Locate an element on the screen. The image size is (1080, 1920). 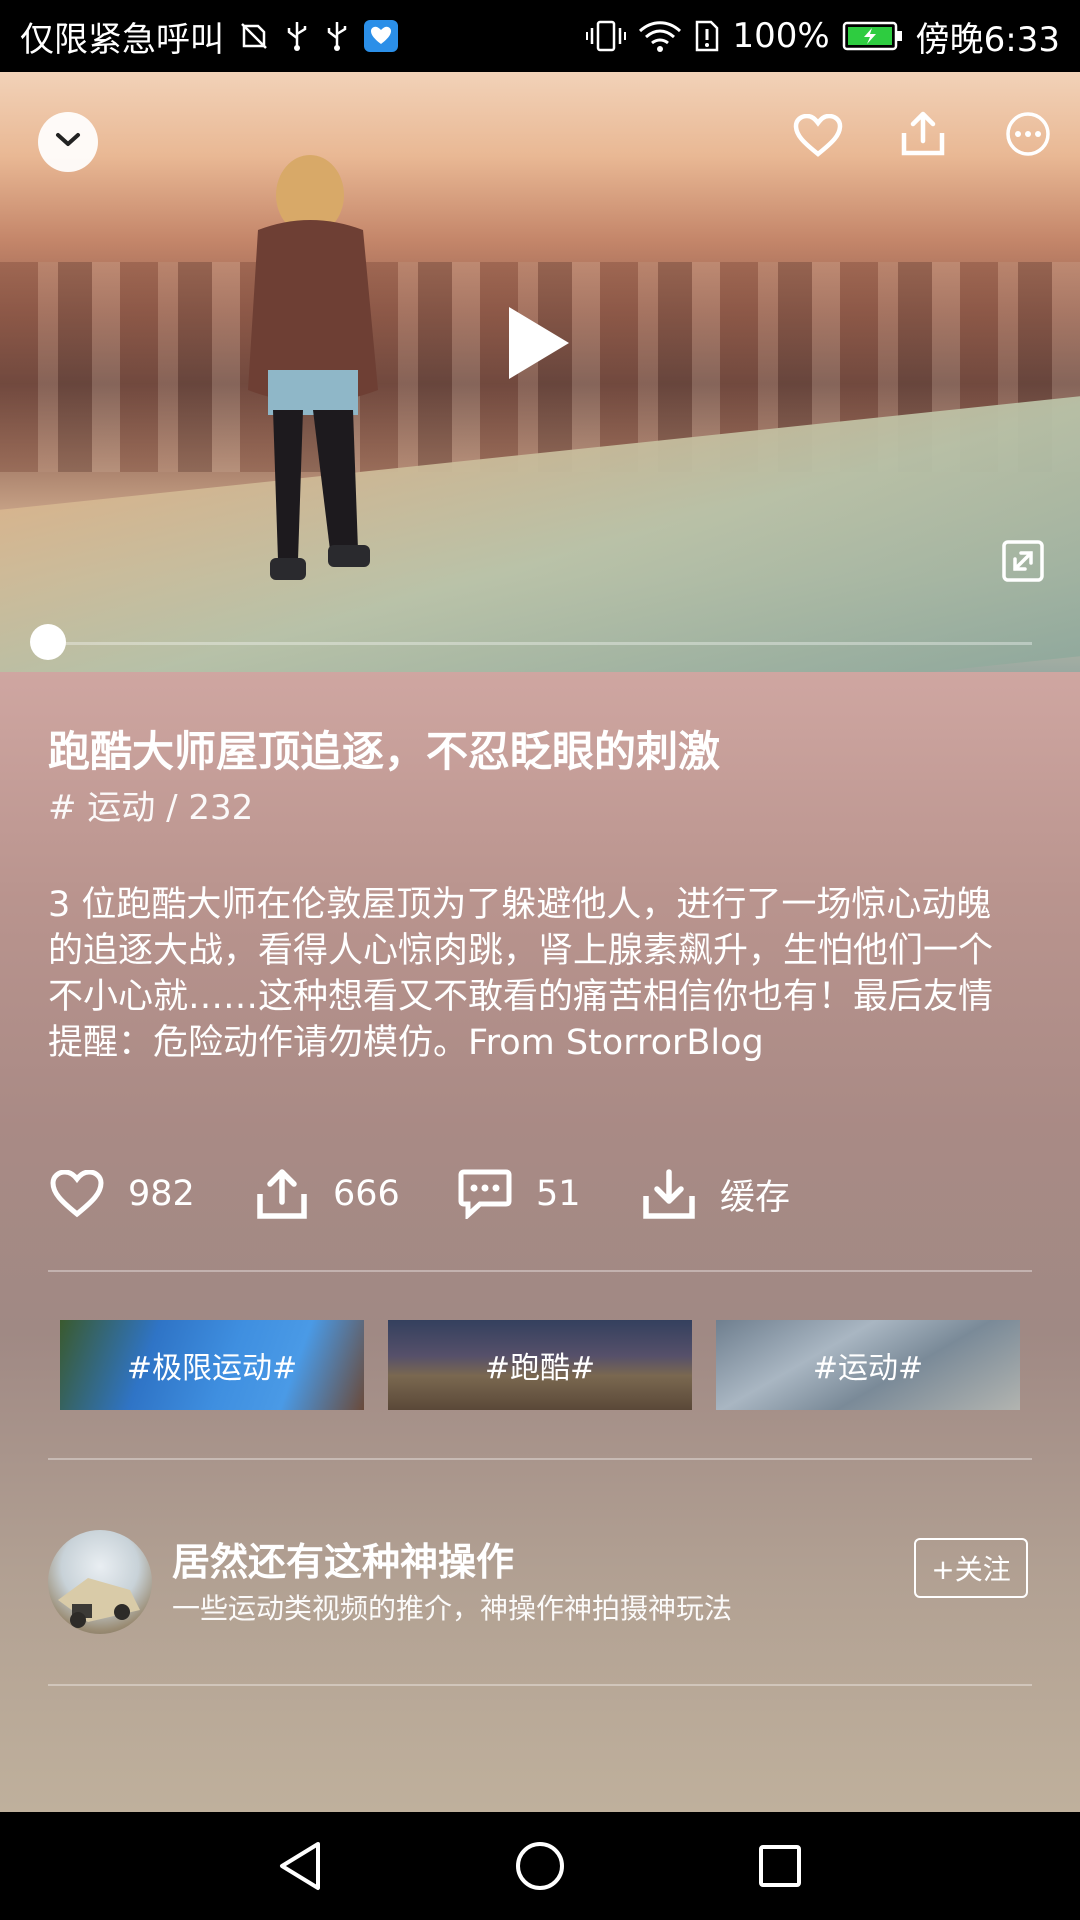
download-icon is located at coordinates (669, 1194).